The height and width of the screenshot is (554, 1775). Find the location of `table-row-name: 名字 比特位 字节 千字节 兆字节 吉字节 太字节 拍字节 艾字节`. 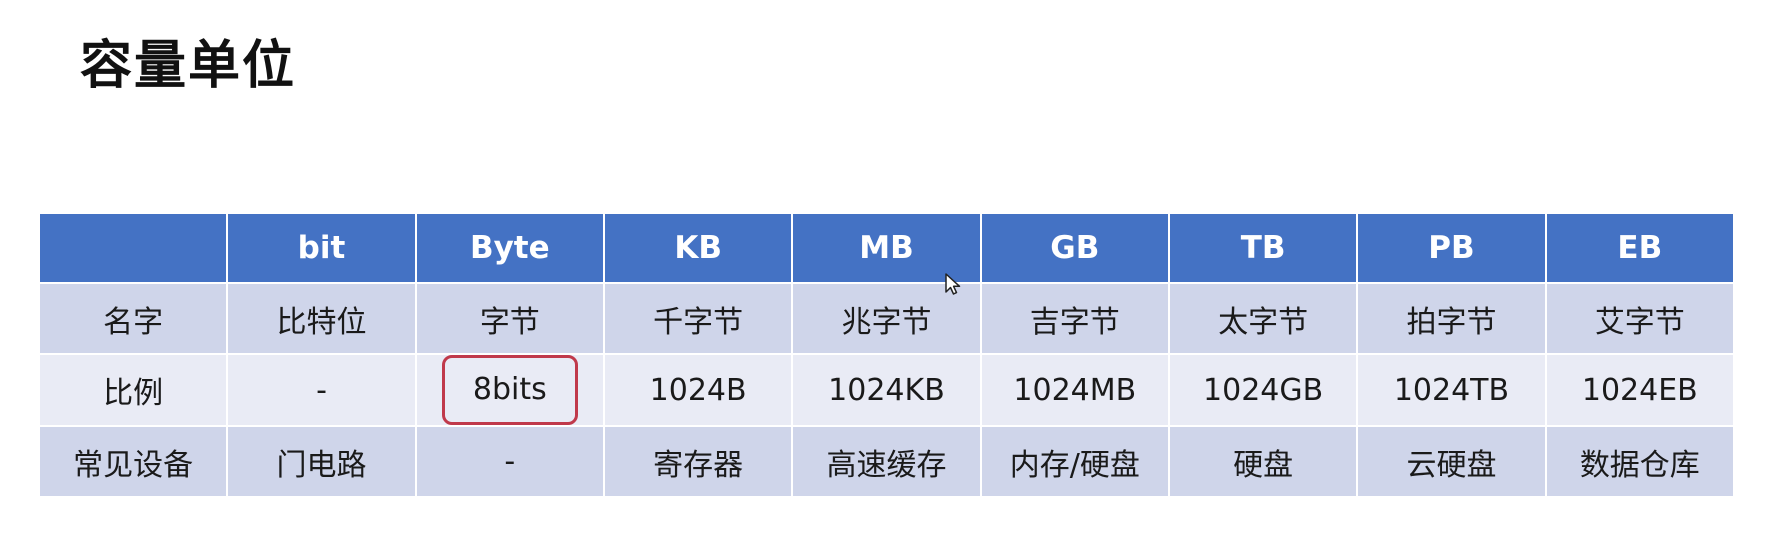

table-row-name: 名字 比特位 字节 千字节 兆字节 吉字节 太字节 拍字节 艾字节 is located at coordinates (886, 318).